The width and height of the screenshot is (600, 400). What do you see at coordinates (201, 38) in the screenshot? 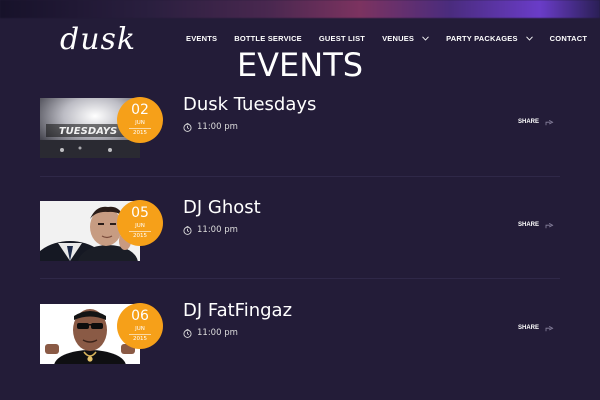
I see `nav-item-events: EVENTS` at bounding box center [201, 38].